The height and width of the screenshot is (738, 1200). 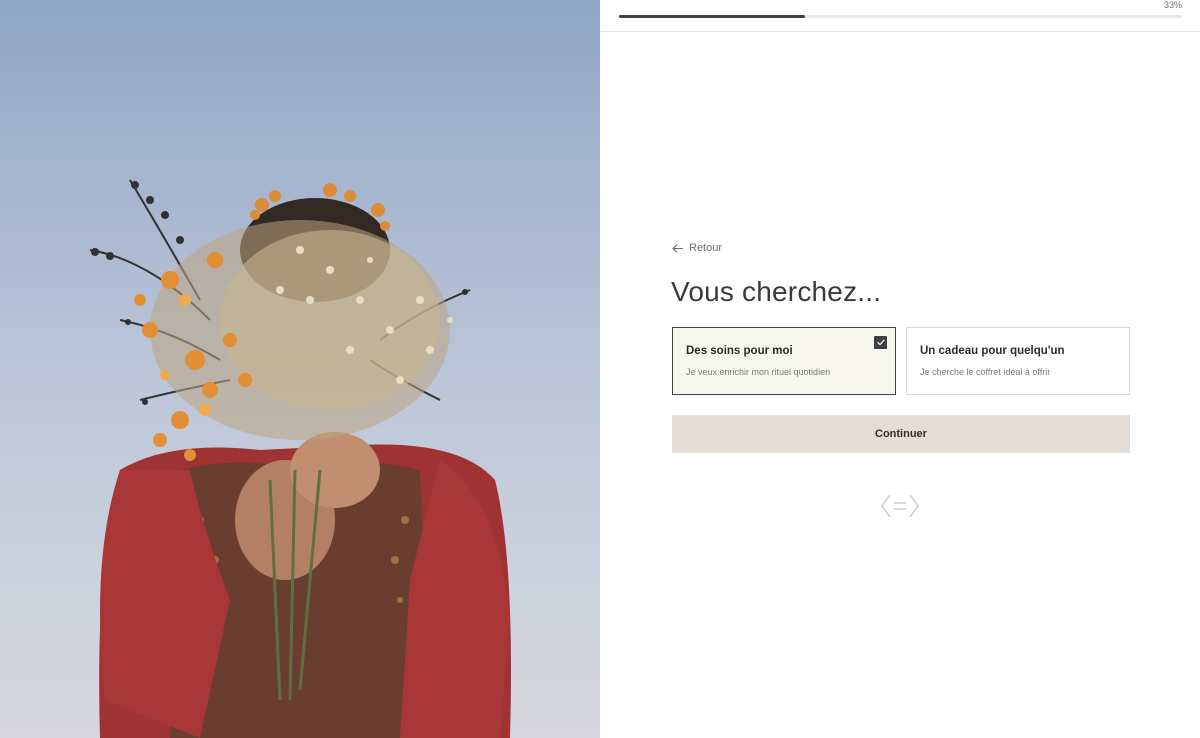 I want to click on option-subtitle: Je cherche le coffret idéal à offrir, so click(x=985, y=372).